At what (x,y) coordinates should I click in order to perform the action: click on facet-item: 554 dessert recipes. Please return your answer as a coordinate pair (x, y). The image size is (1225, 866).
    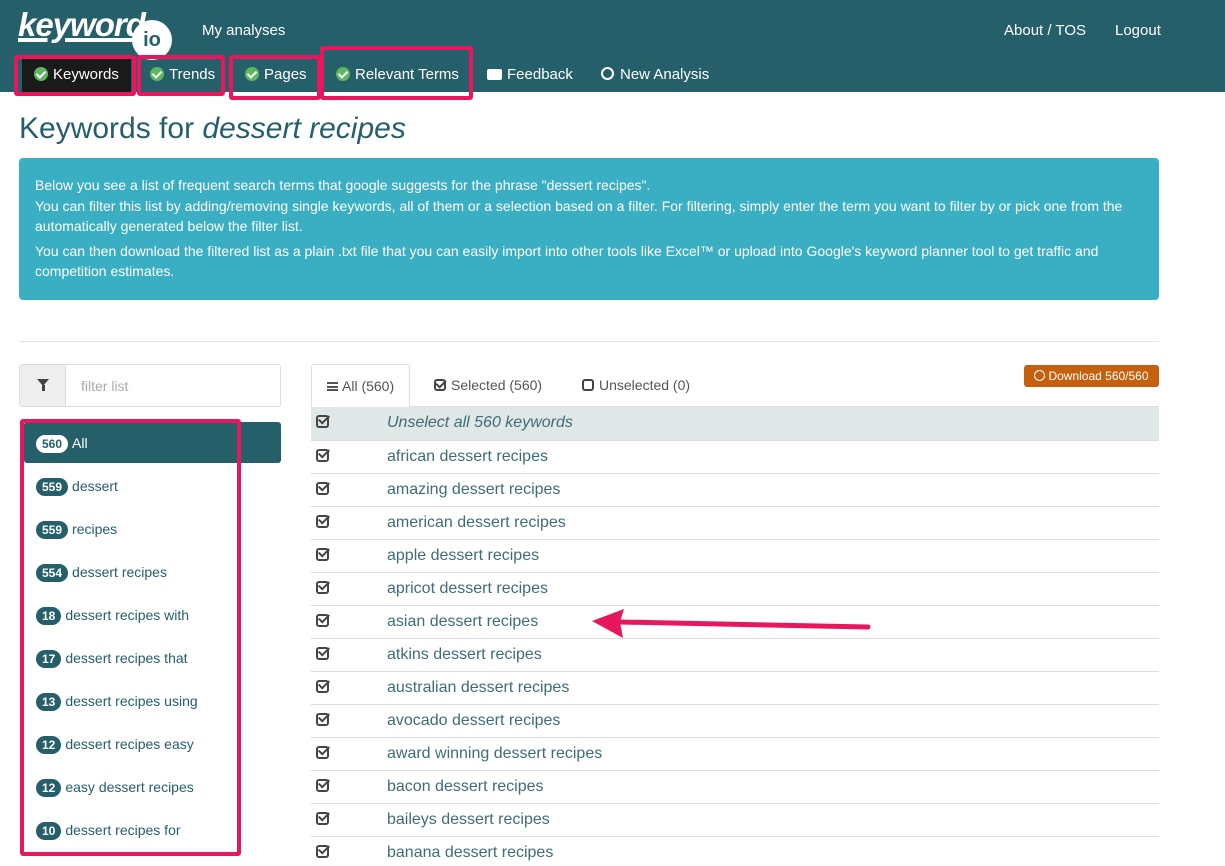
    Looking at the image, I should click on (101, 574).